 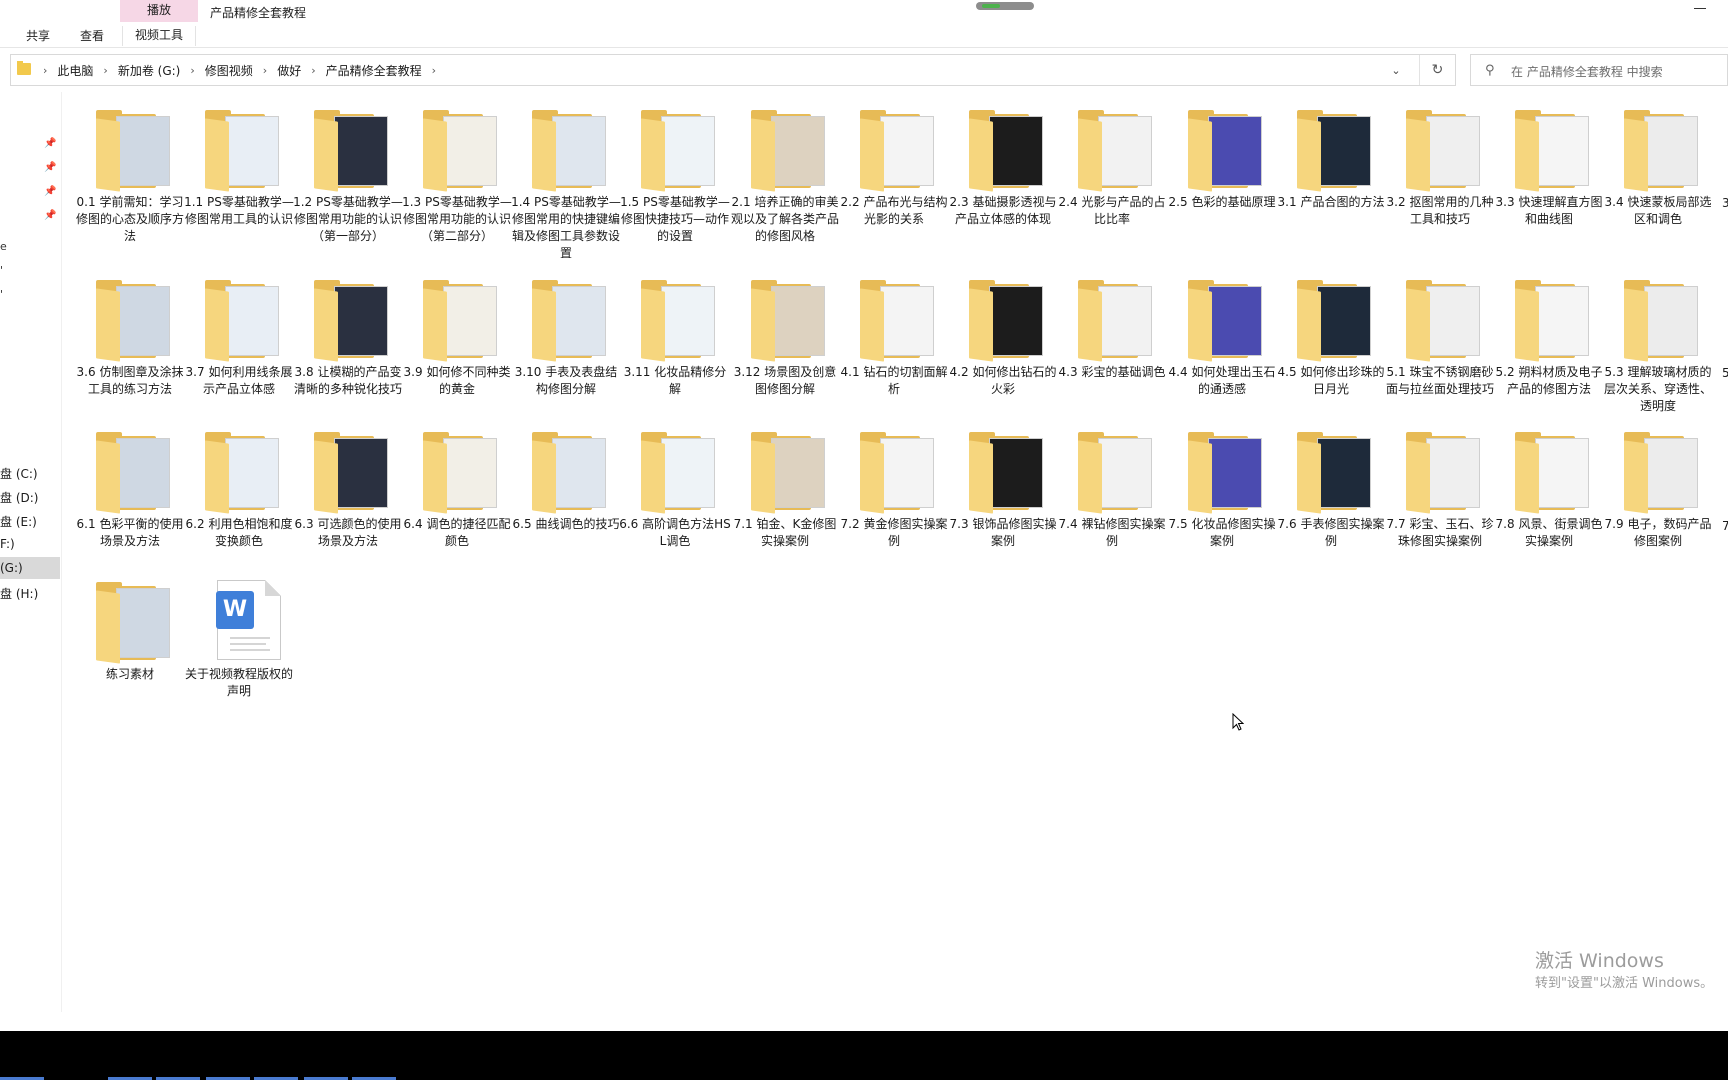 I want to click on breadcrumb-retouch-videos: 修图视频, so click(x=229, y=70).